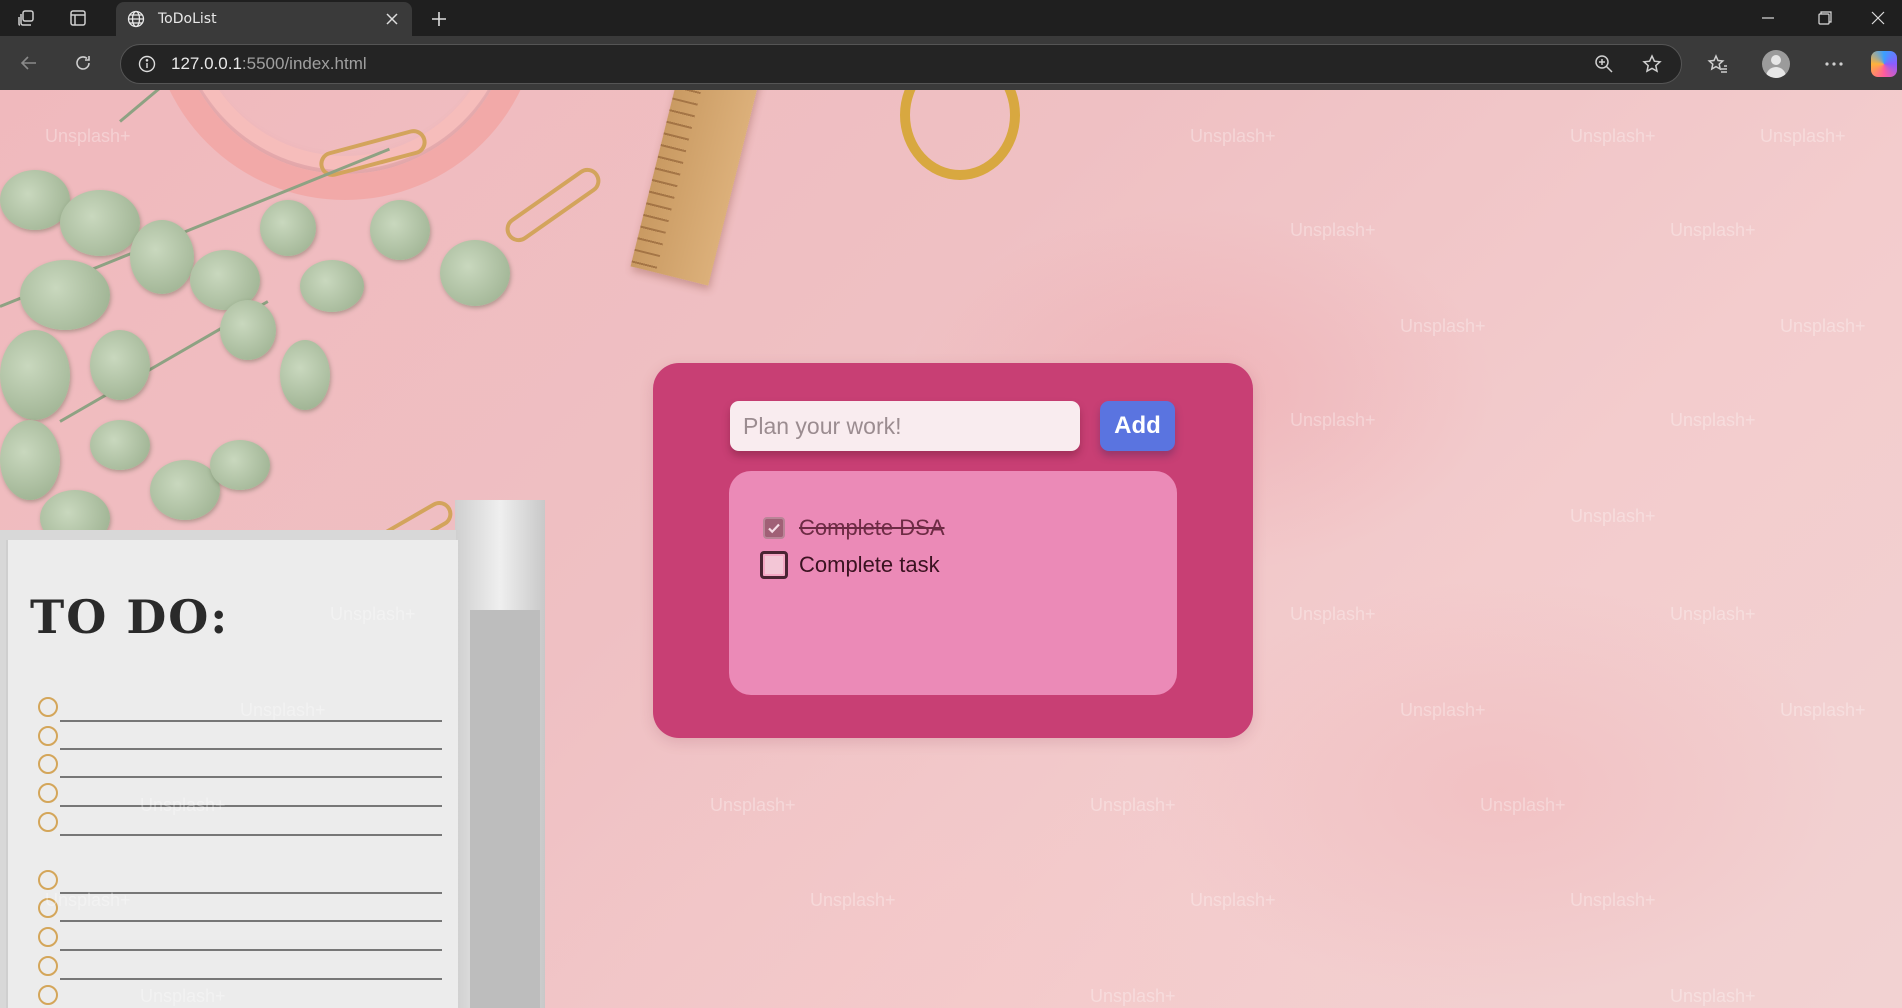  What do you see at coordinates (136, 19) in the screenshot?
I see `globe-icon` at bounding box center [136, 19].